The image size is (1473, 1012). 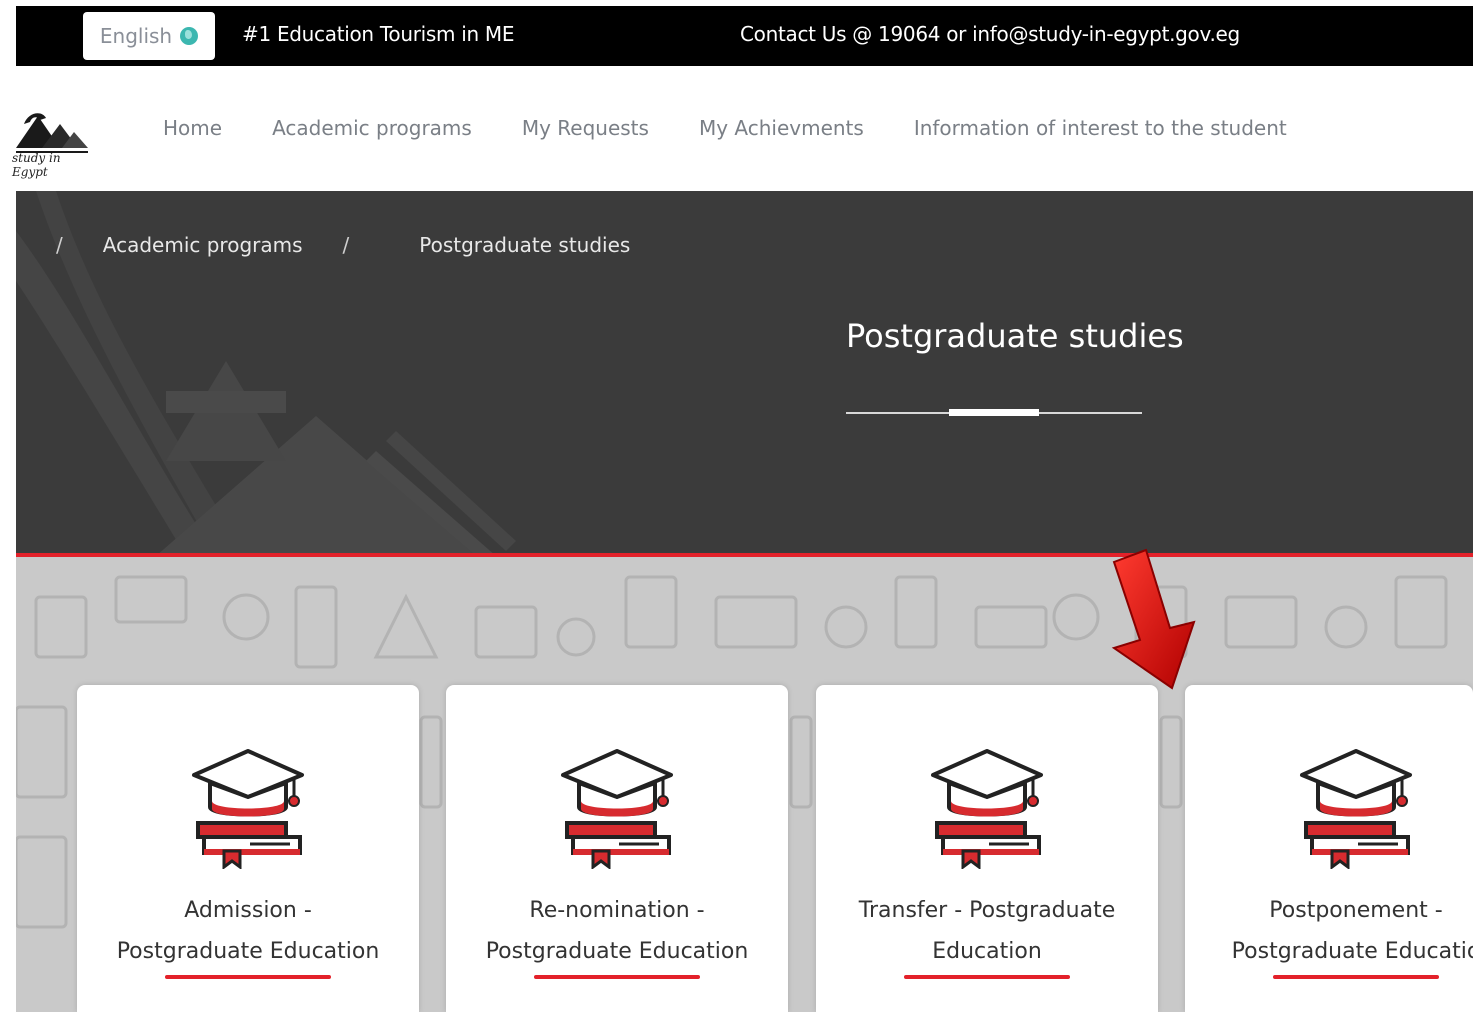 I want to click on card-title: Postponement - Postgraduate Educatio, so click(x=1334, y=931).